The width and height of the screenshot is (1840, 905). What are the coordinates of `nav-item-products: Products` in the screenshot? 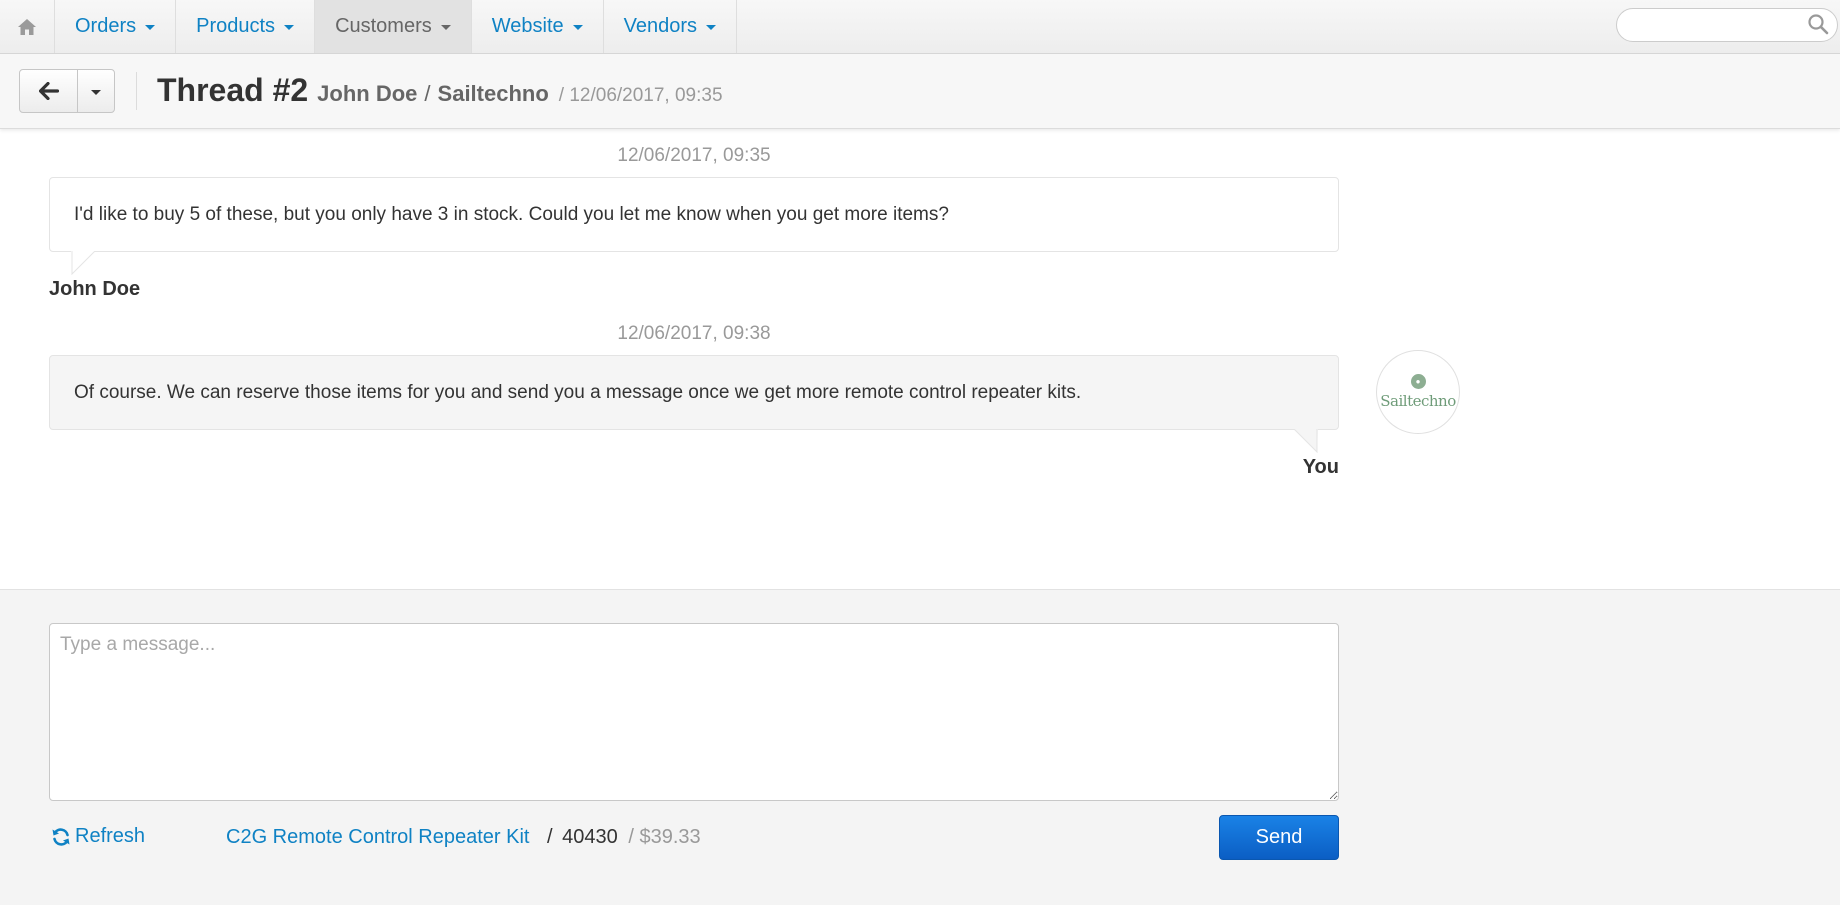 It's located at (246, 26).